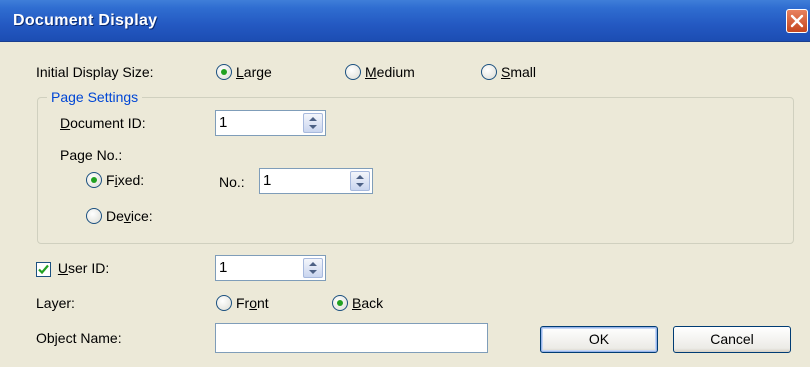 The height and width of the screenshot is (367, 810). I want to click on radio-front-indicator, so click(224, 303).